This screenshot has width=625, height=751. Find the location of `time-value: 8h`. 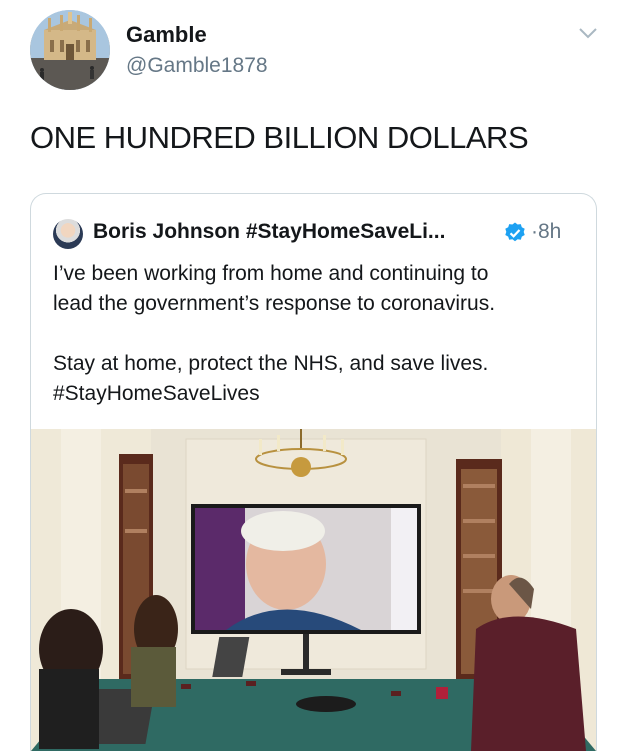

time-value: 8h is located at coordinates (550, 231).